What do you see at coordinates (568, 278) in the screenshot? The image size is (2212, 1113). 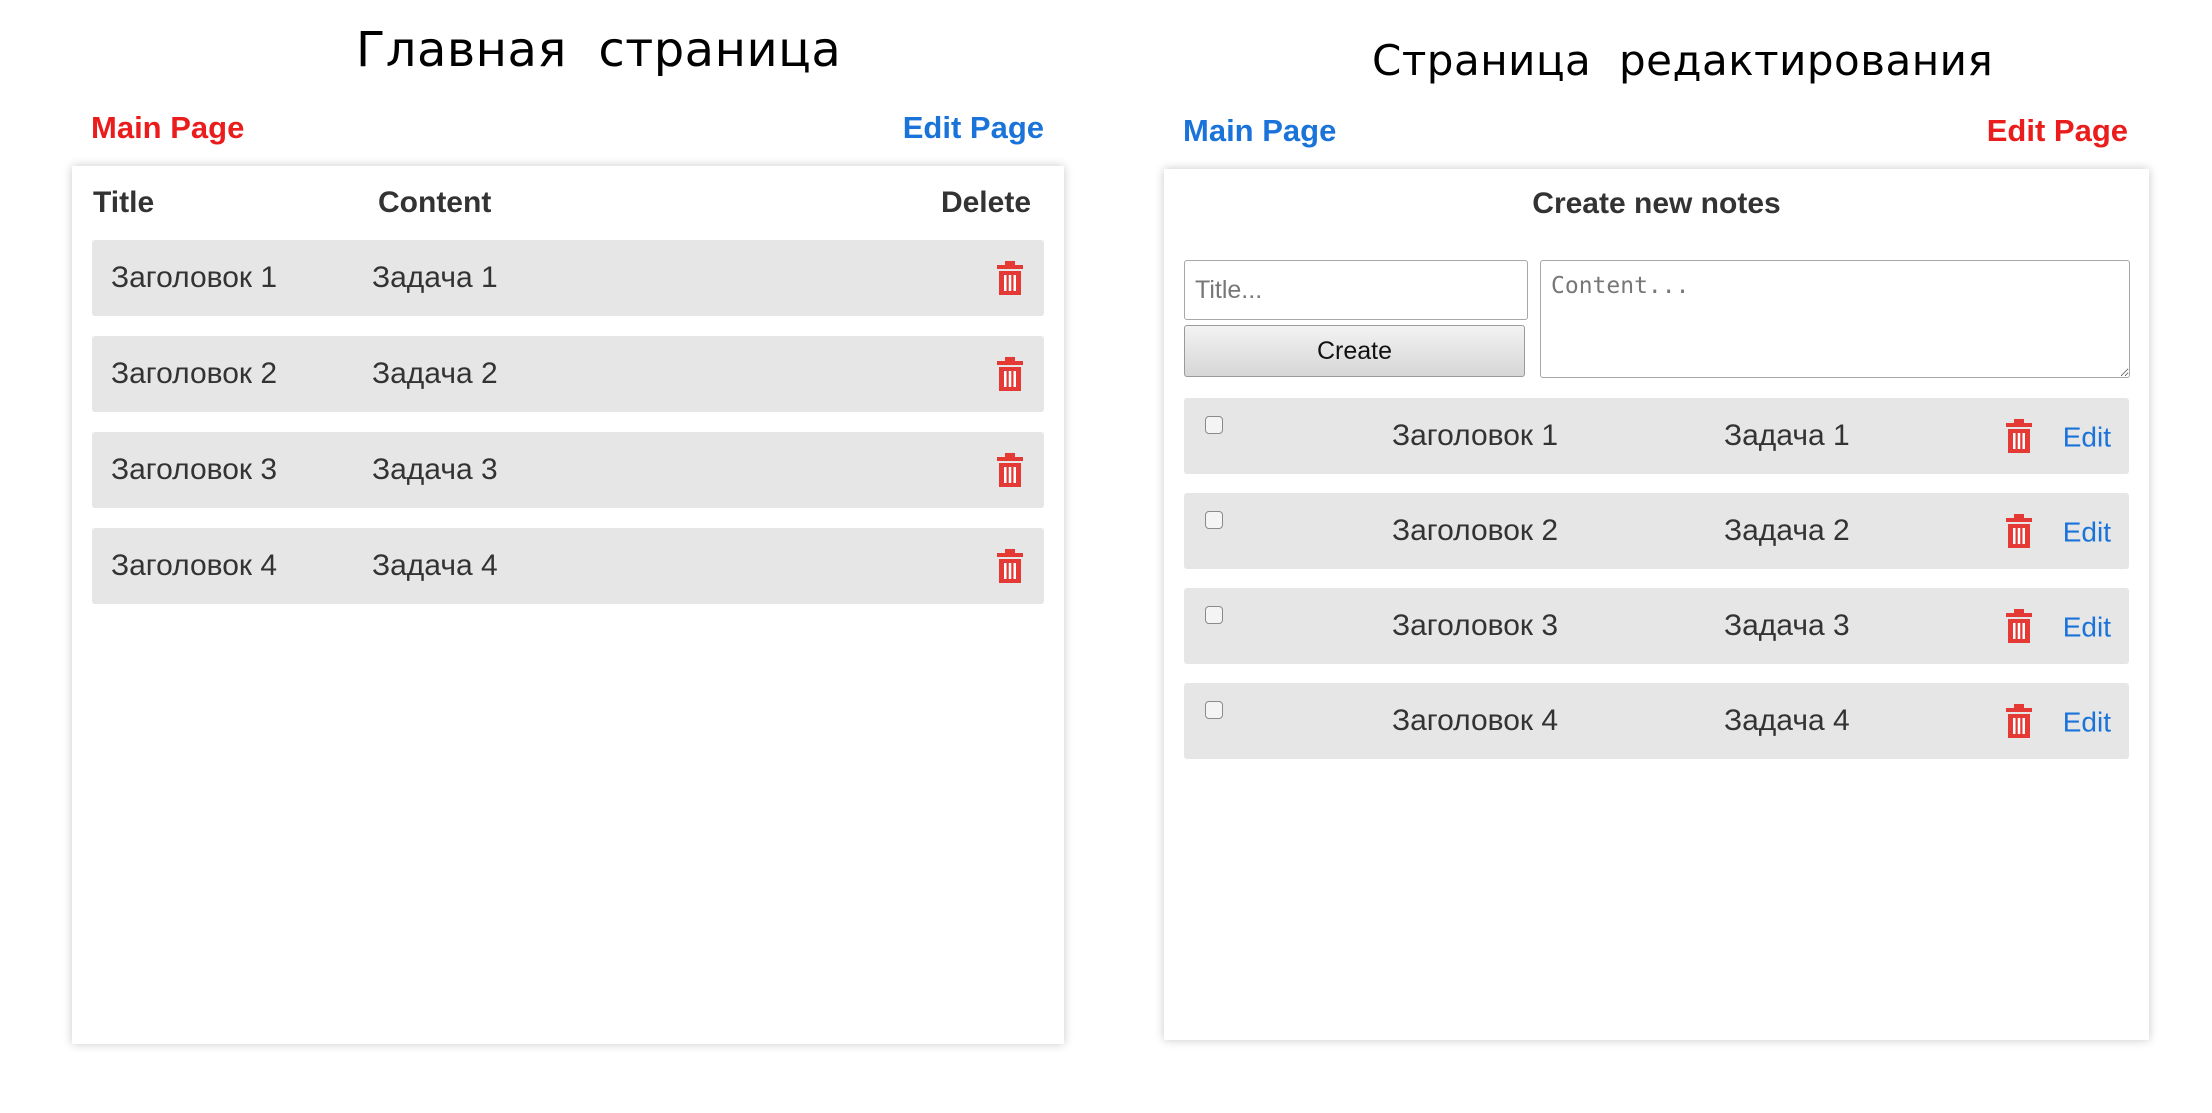 I see `table-row: Заголовок 1 Задача 1` at bounding box center [568, 278].